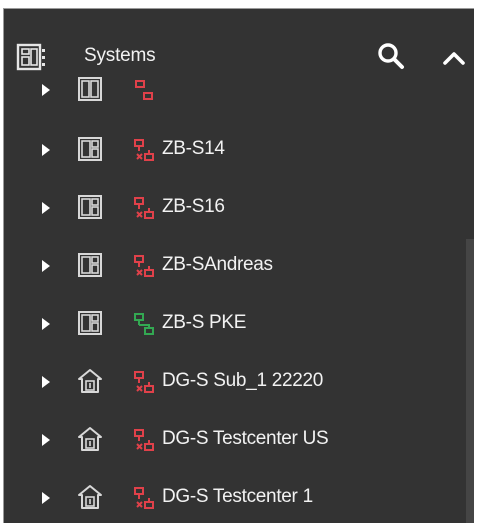 The image size is (480, 523). Describe the element at coordinates (217, 264) in the screenshot. I see `tree-item-label: ZB-SAndreas` at that location.